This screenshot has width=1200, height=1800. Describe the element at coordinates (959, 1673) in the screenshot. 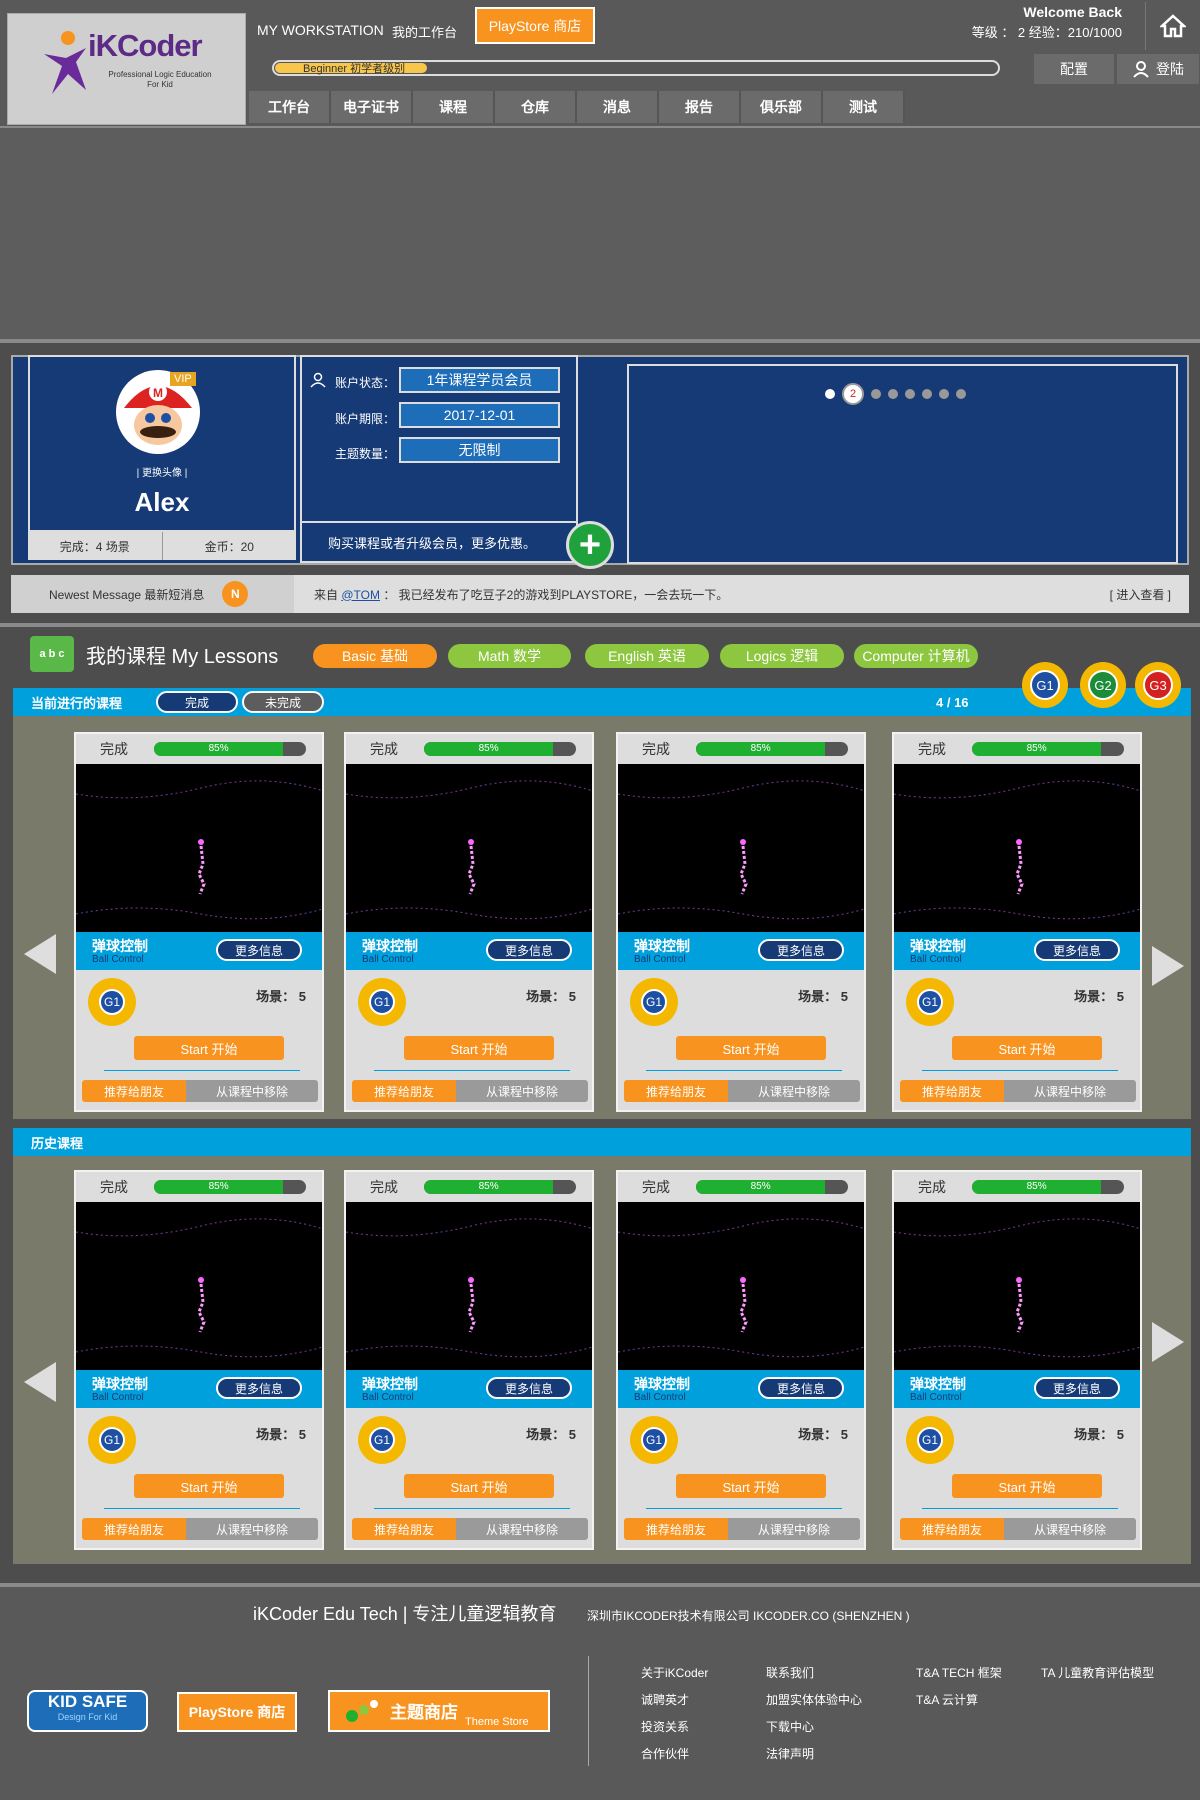

I see `footer-link: T&A TECH 框架` at that location.